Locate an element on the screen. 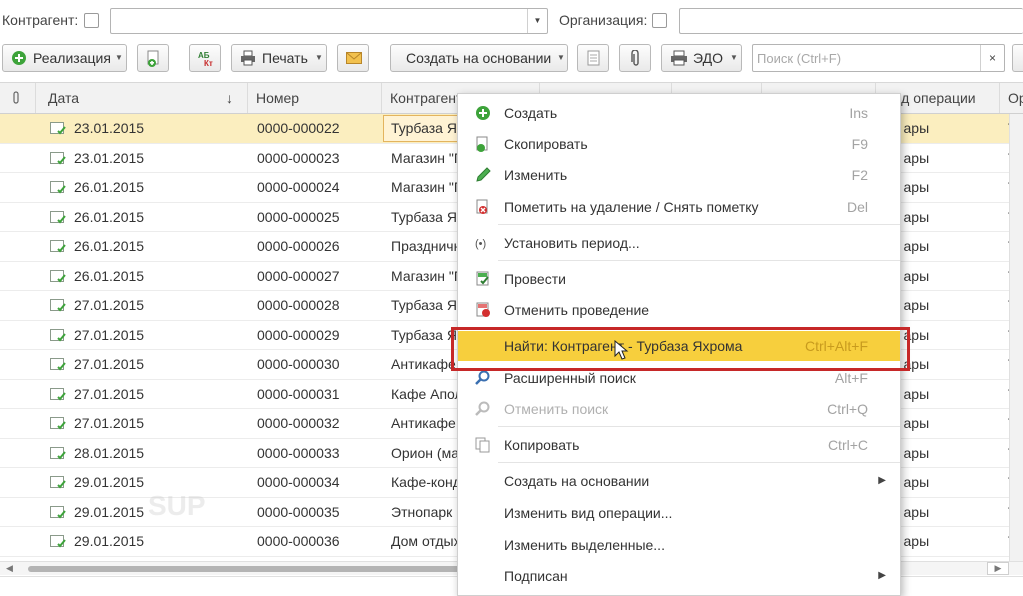  highlight-annotation-frame is located at coordinates (680, 349).